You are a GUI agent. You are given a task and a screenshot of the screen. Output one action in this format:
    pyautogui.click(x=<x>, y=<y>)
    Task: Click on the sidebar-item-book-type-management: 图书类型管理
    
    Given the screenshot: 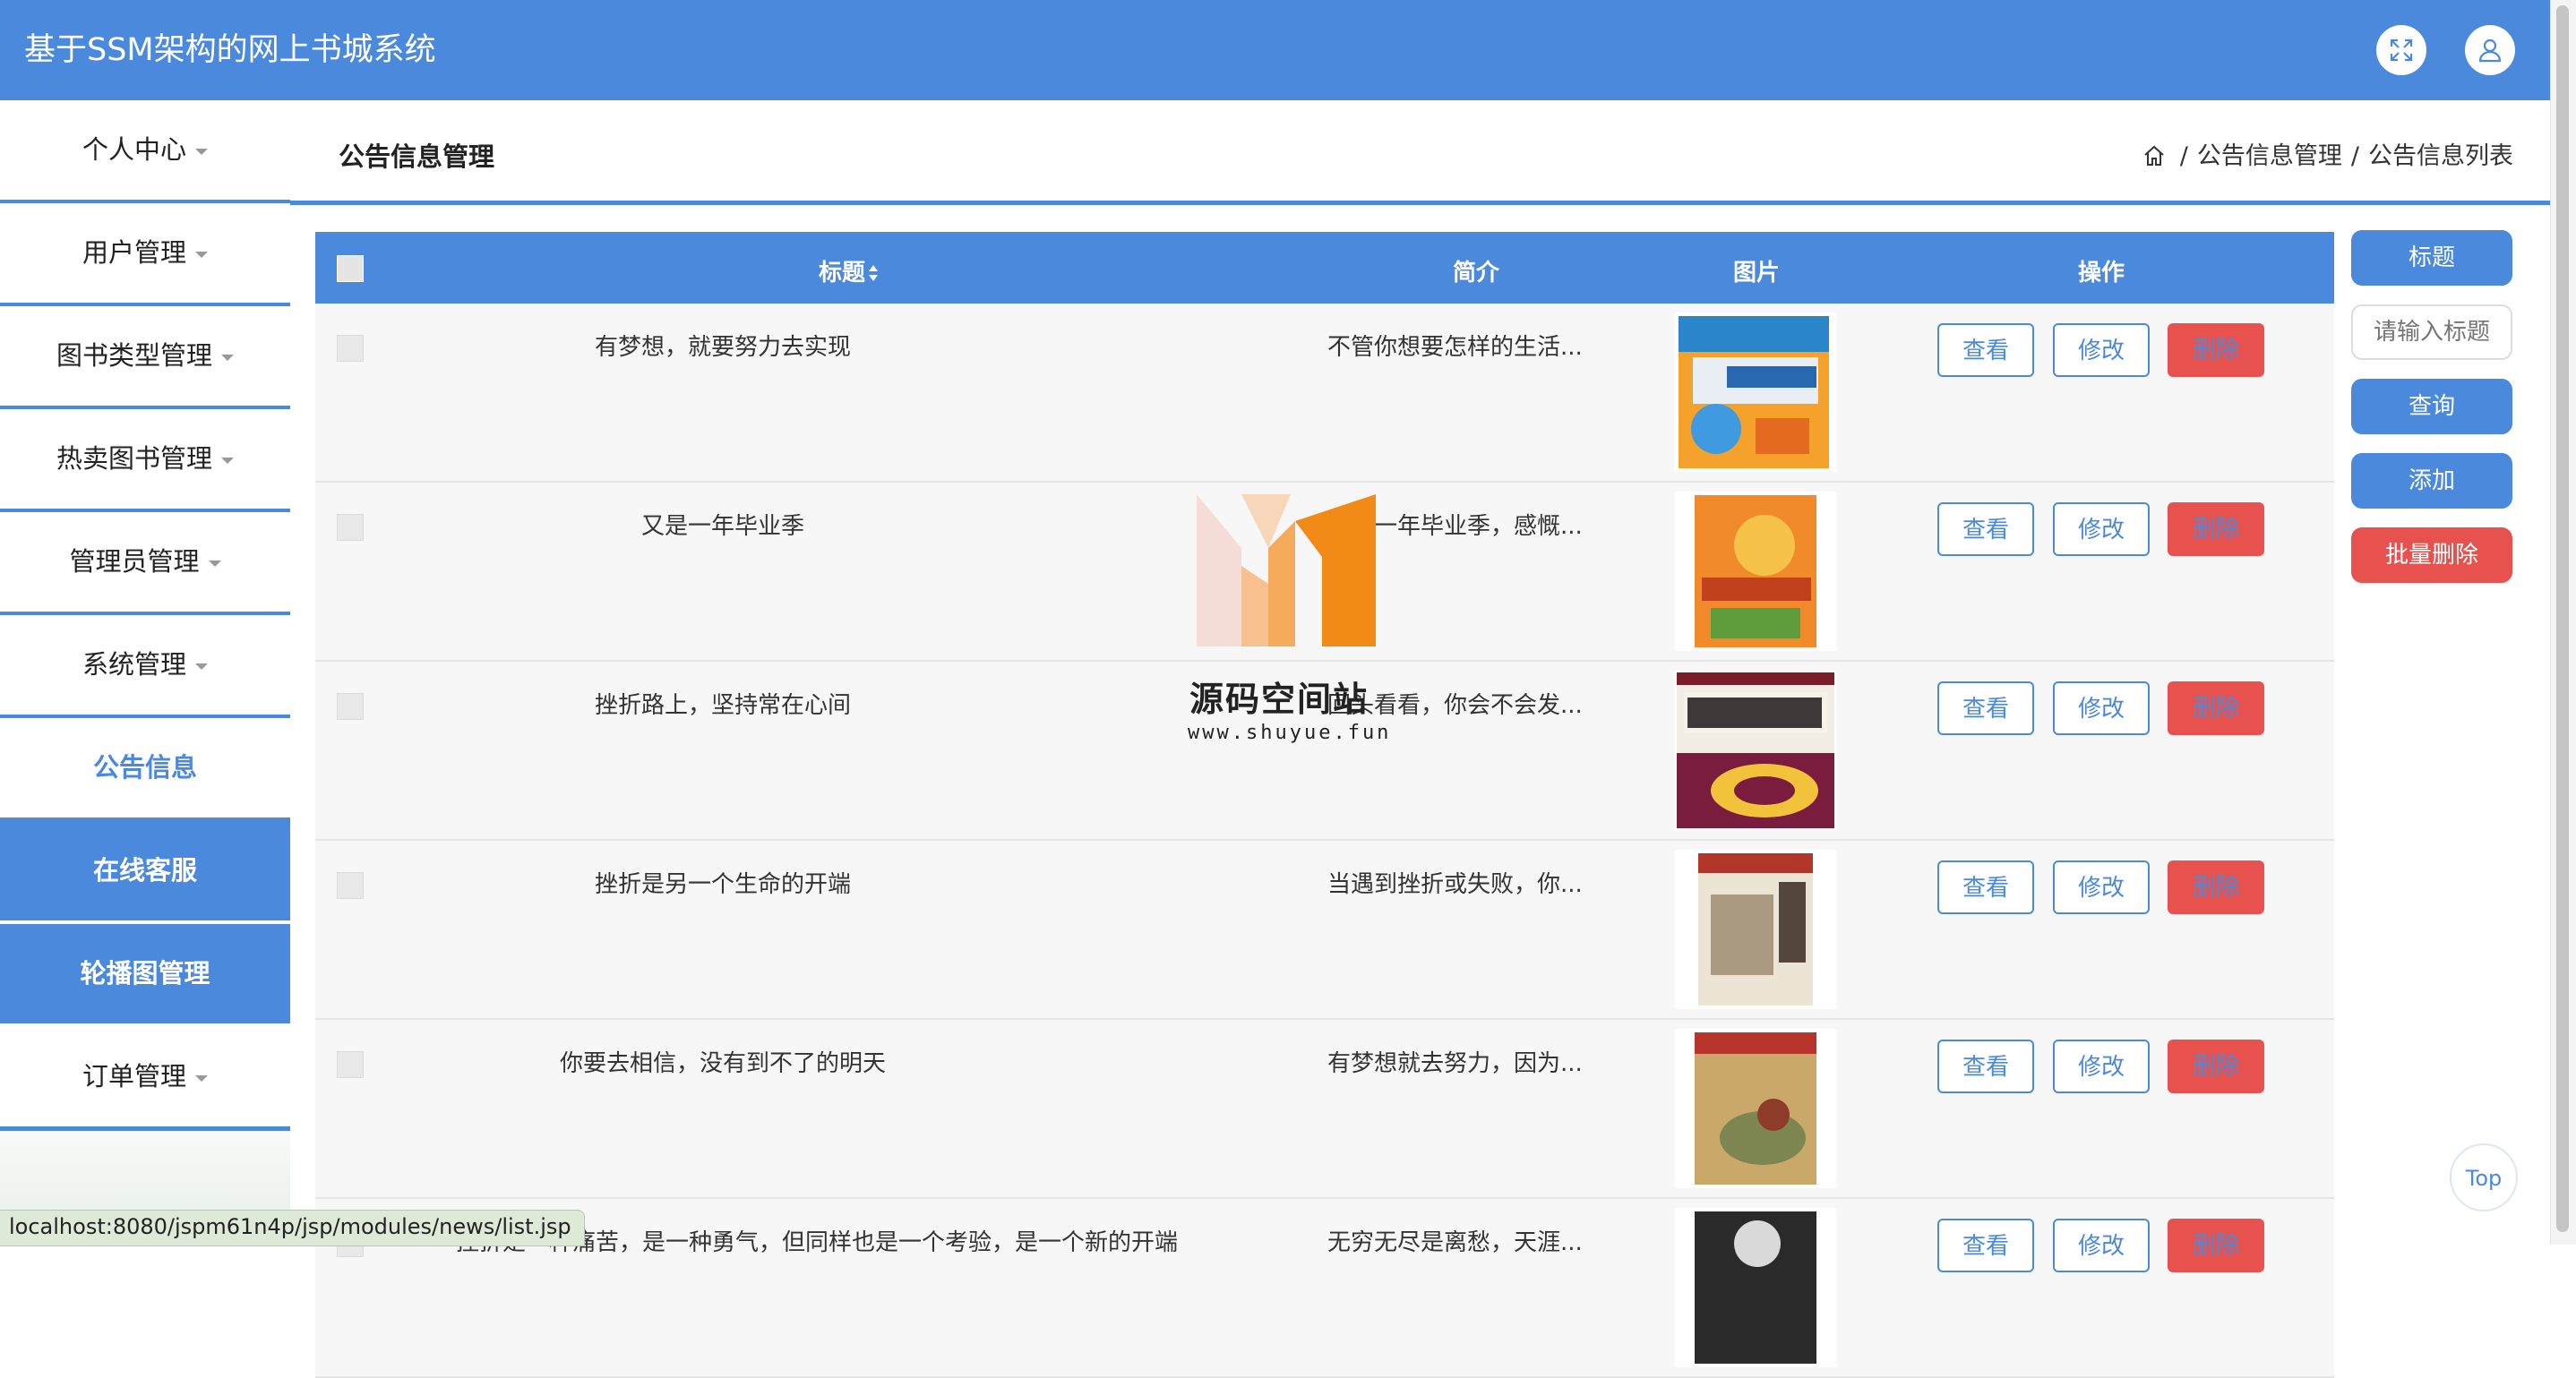 What is the action you would take?
    pyautogui.click(x=145, y=358)
    